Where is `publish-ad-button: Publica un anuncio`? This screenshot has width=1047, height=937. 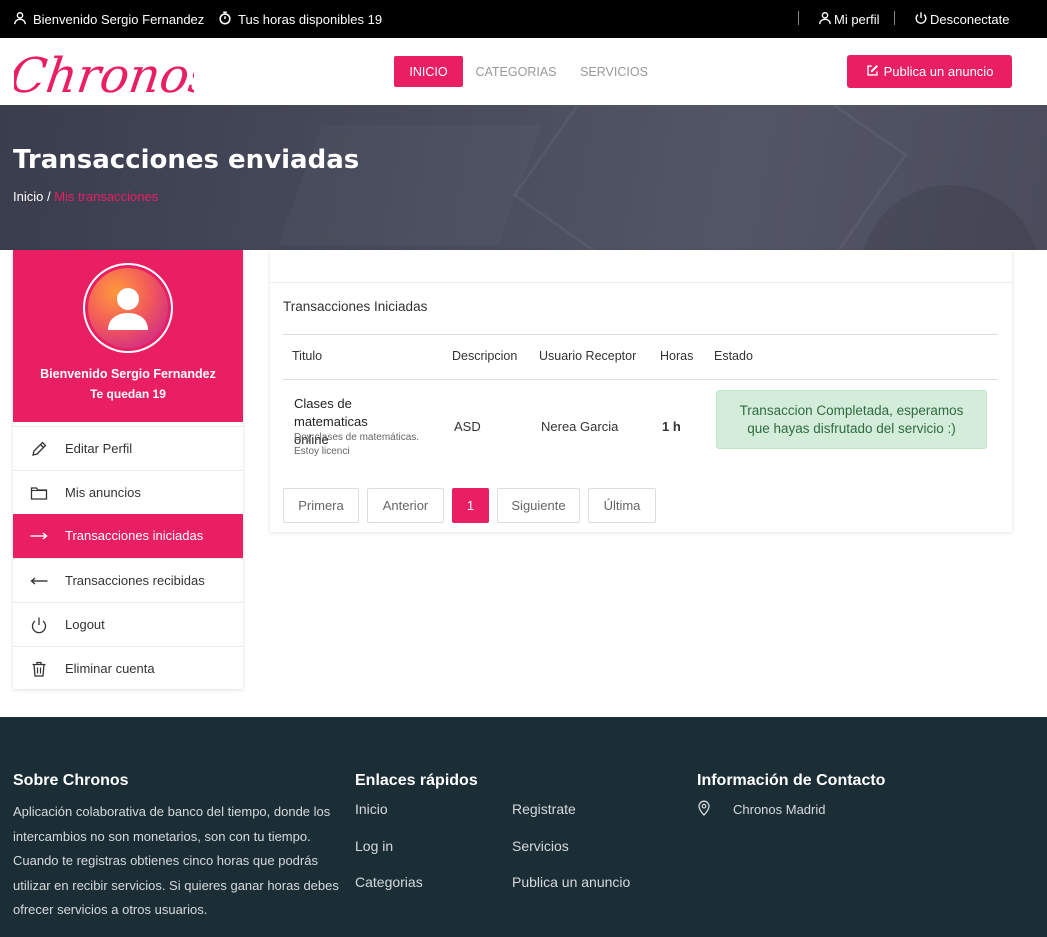 publish-ad-button: Publica un anuncio is located at coordinates (929, 71).